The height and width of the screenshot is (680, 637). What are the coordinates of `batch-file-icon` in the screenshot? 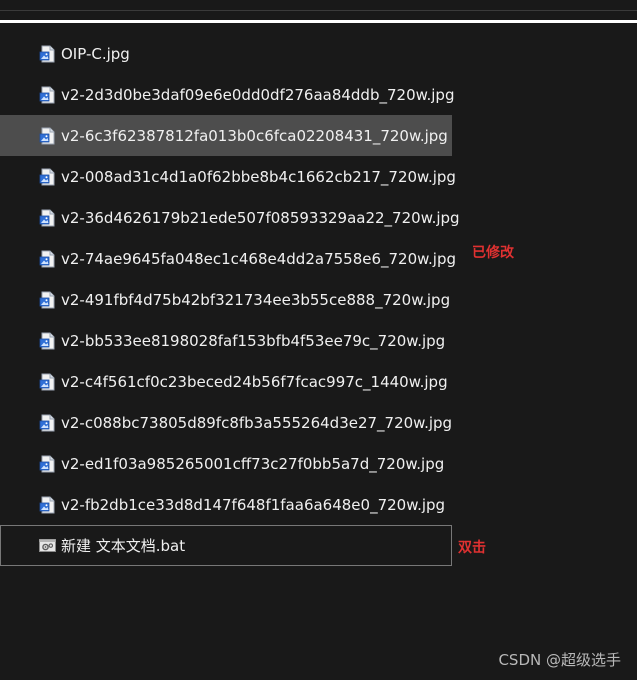 It's located at (47, 546).